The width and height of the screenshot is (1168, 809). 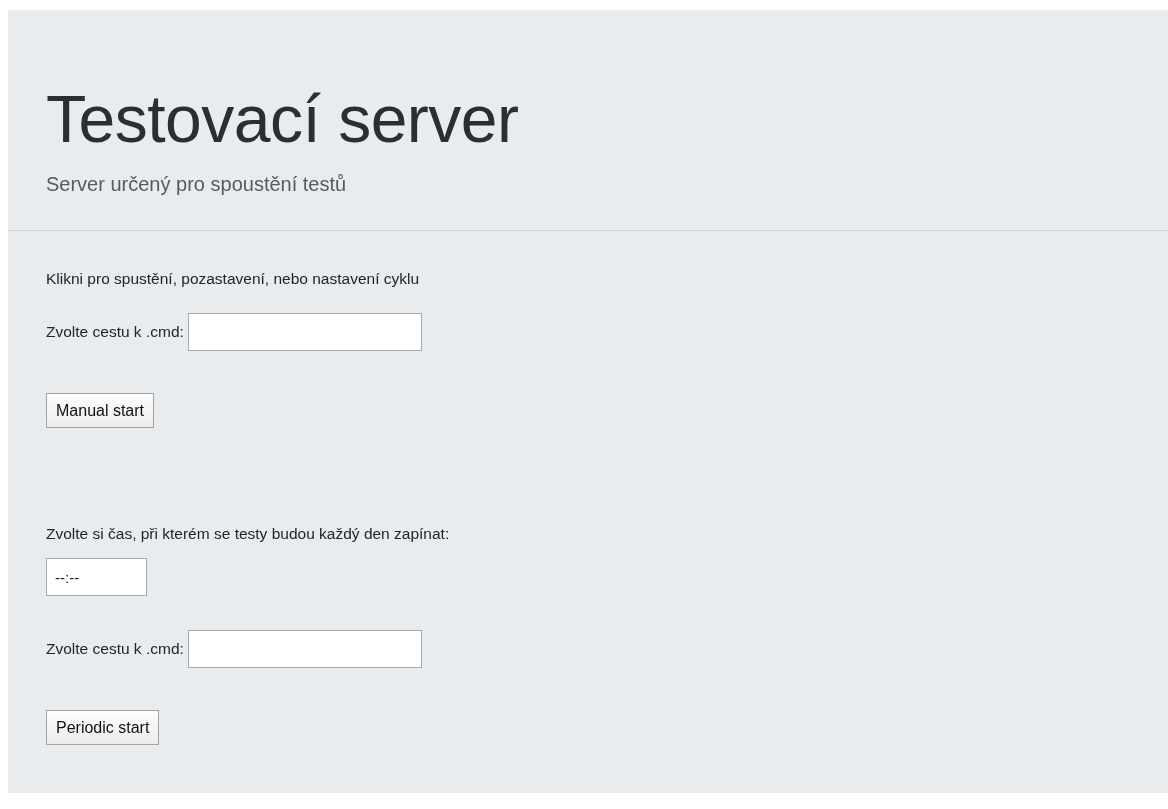 I want to click on start-button: Periodic start, so click(x=103, y=727).